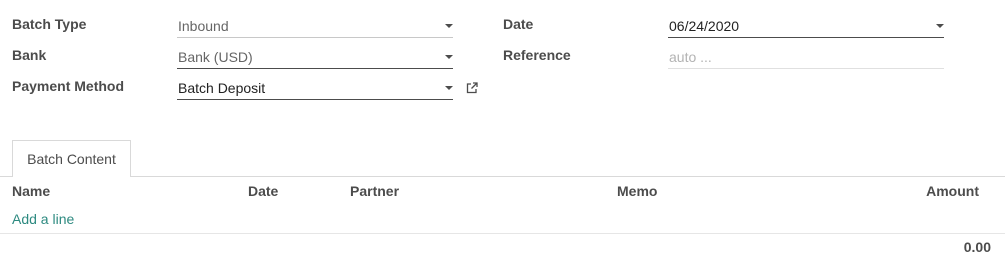 This screenshot has width=1005, height=268. I want to click on date-field: 06/24/2020, so click(806, 27).